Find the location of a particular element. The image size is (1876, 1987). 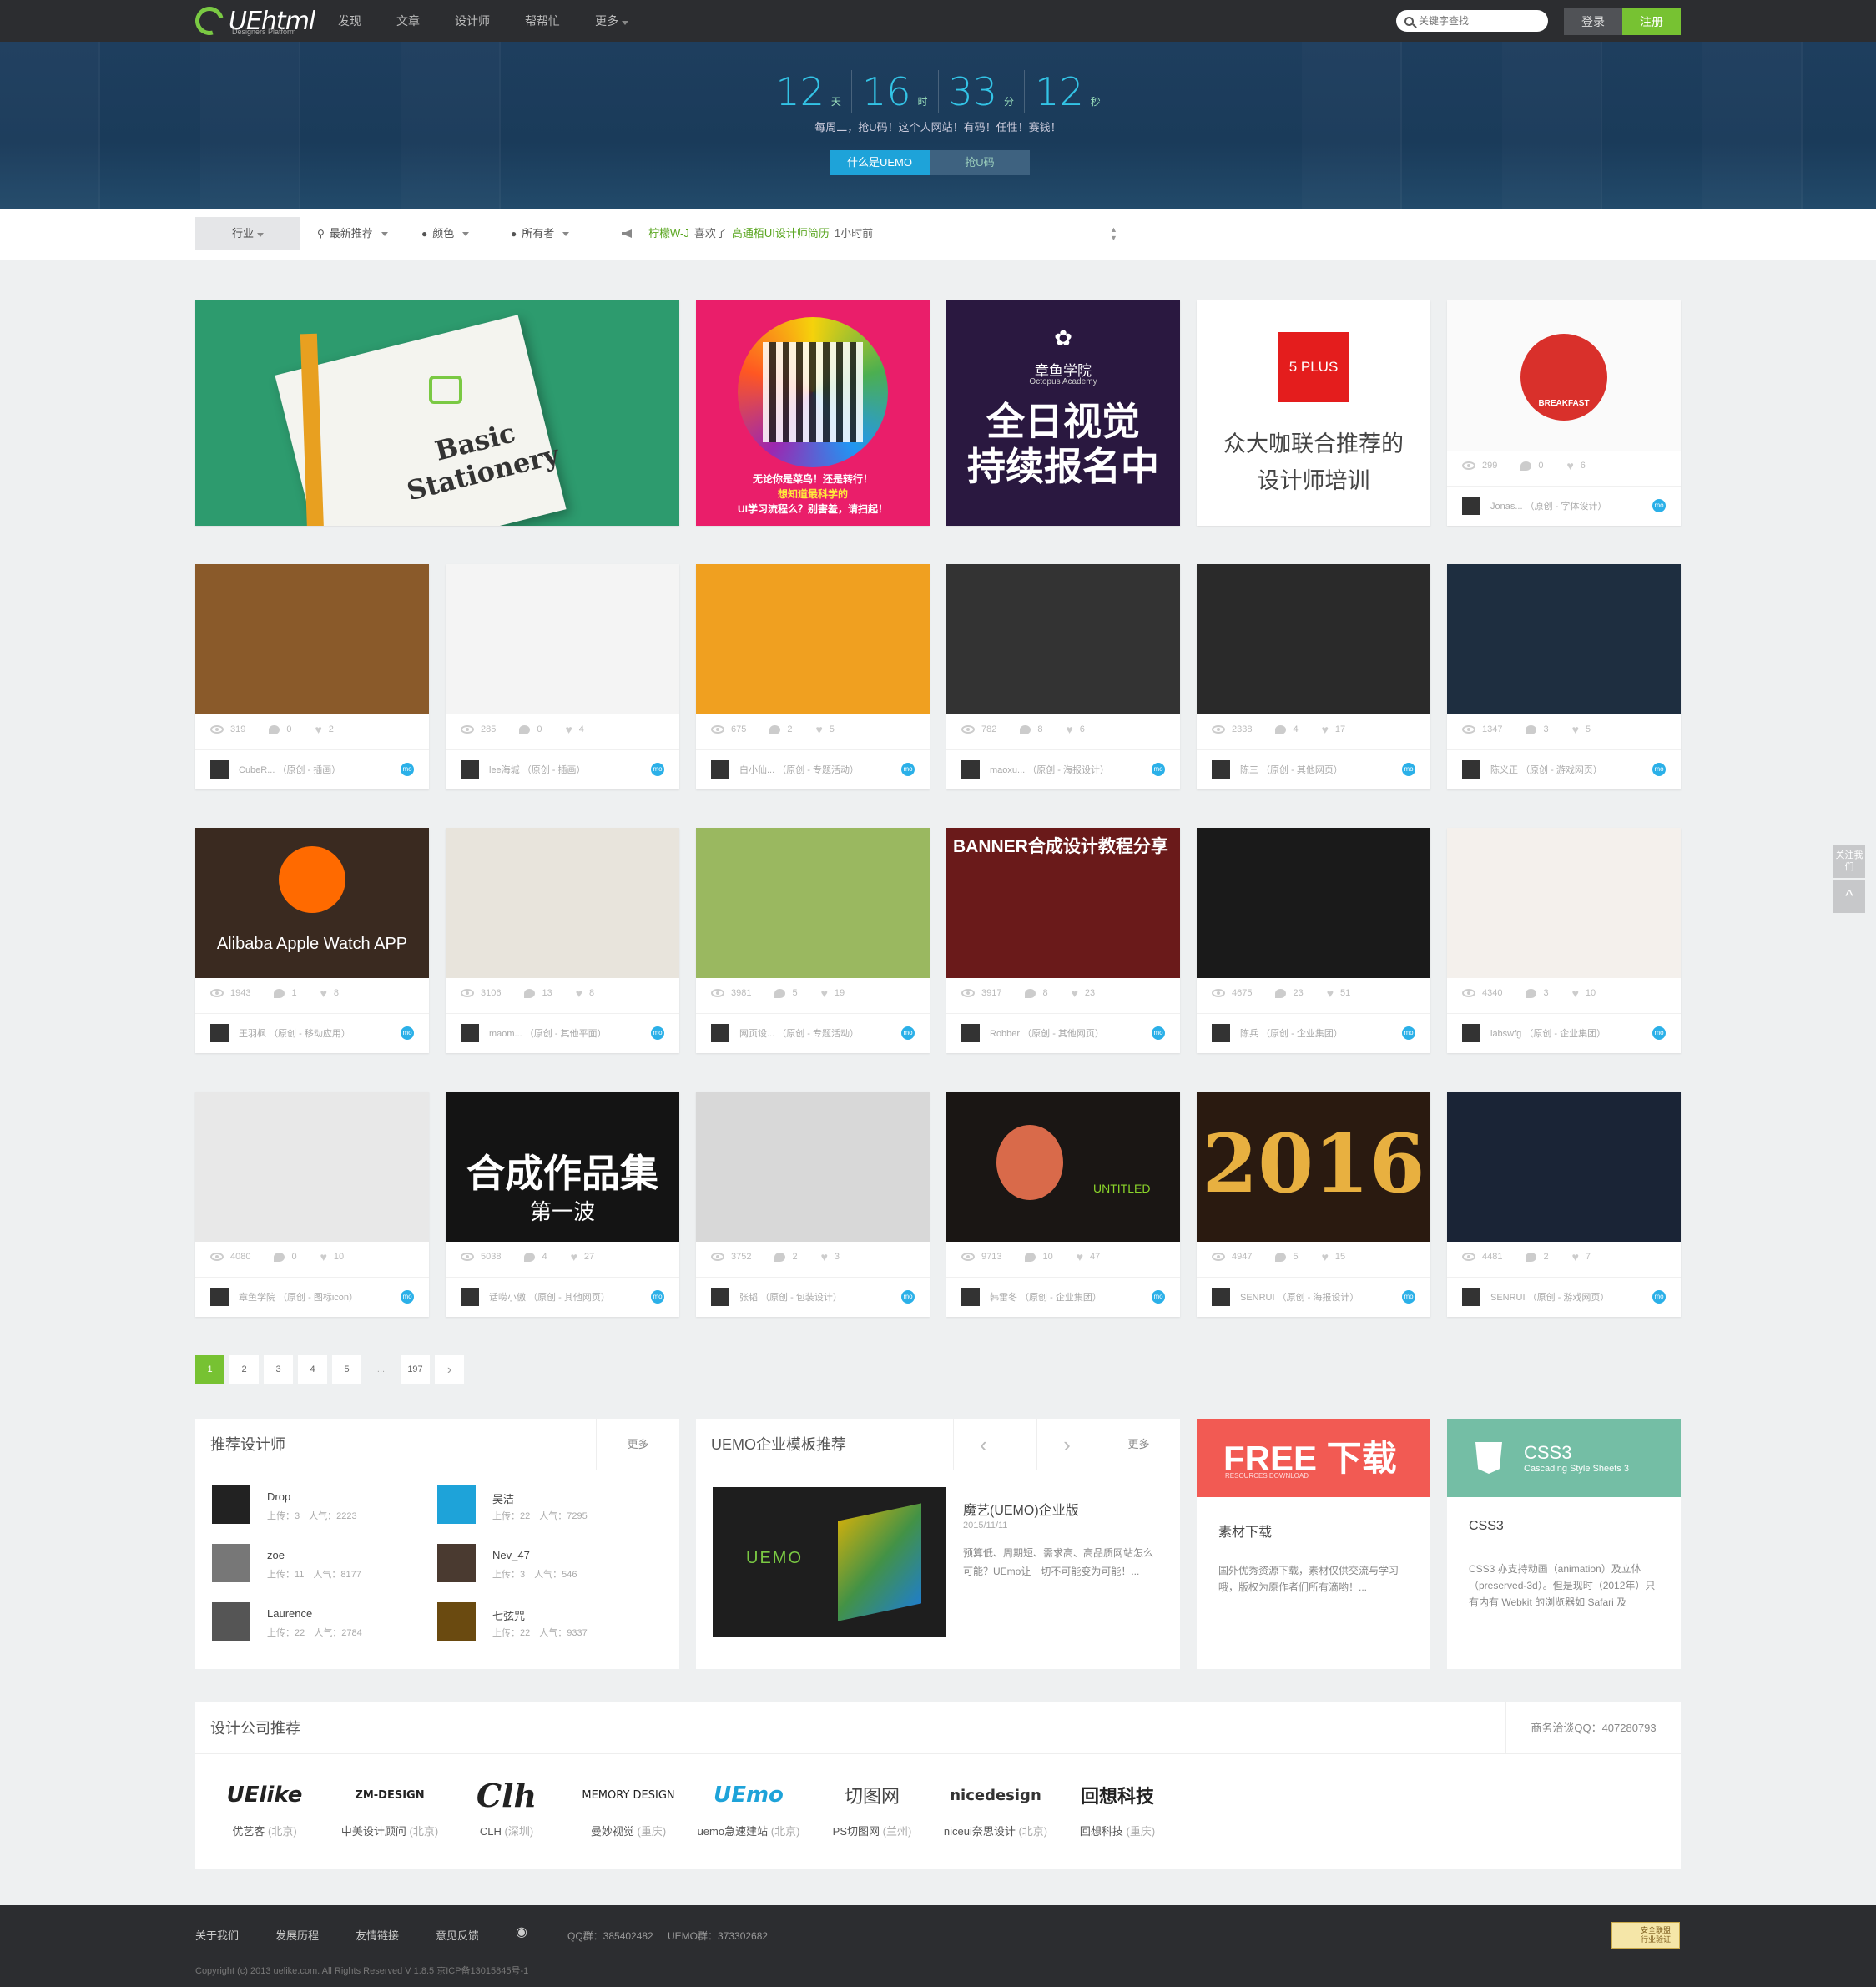

designer-name: zoe is located at coordinates (276, 1555).